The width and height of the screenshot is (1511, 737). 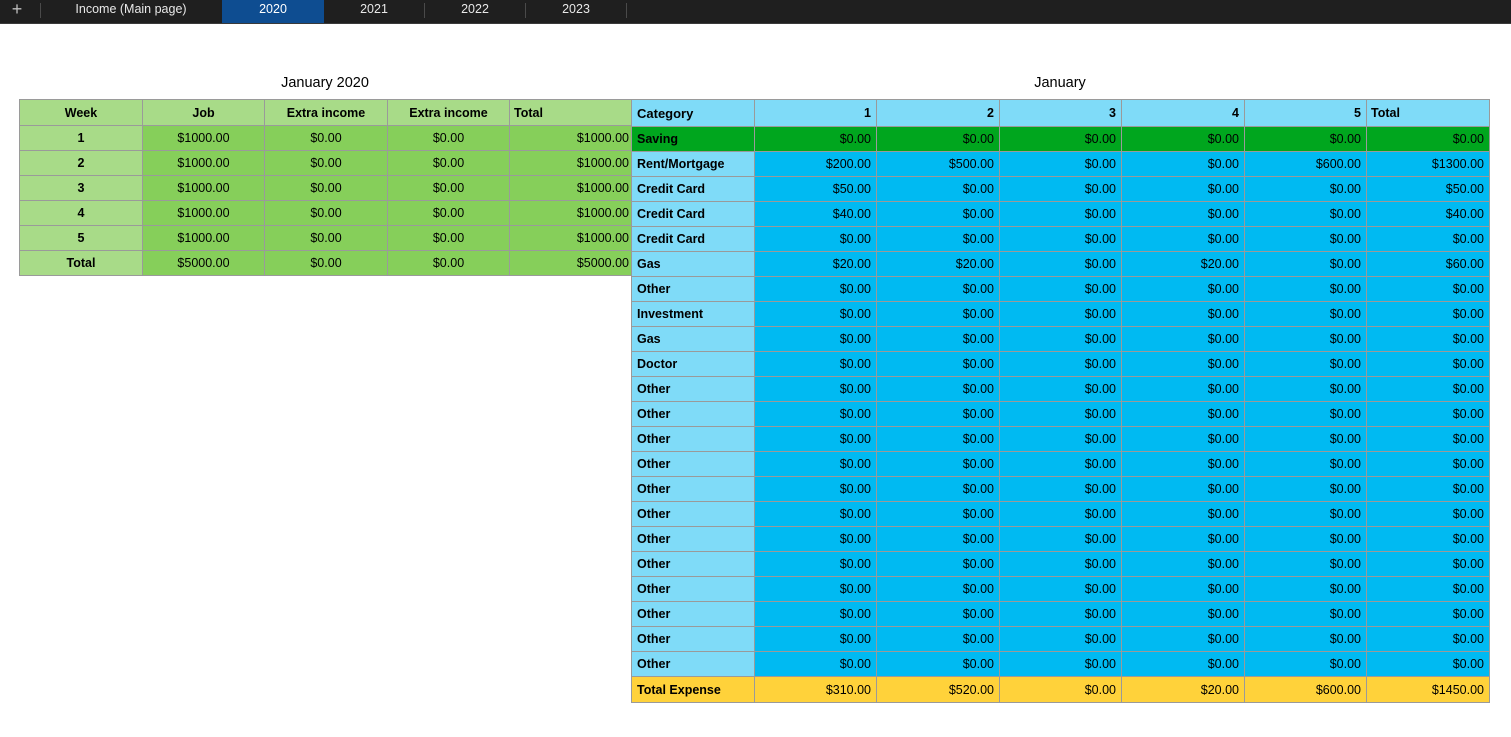 I want to click on income-header-cell: Job, so click(x=203, y=112).